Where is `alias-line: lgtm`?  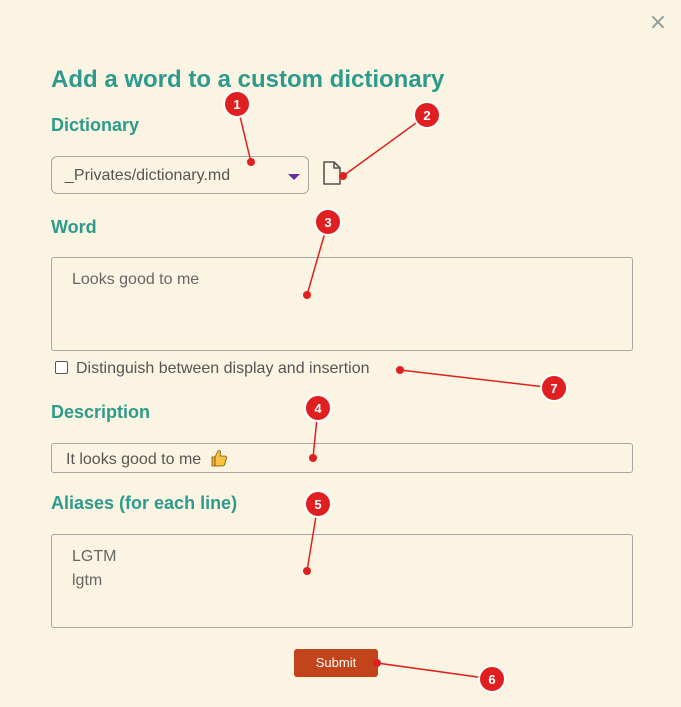
alias-line: lgtm is located at coordinates (87, 580).